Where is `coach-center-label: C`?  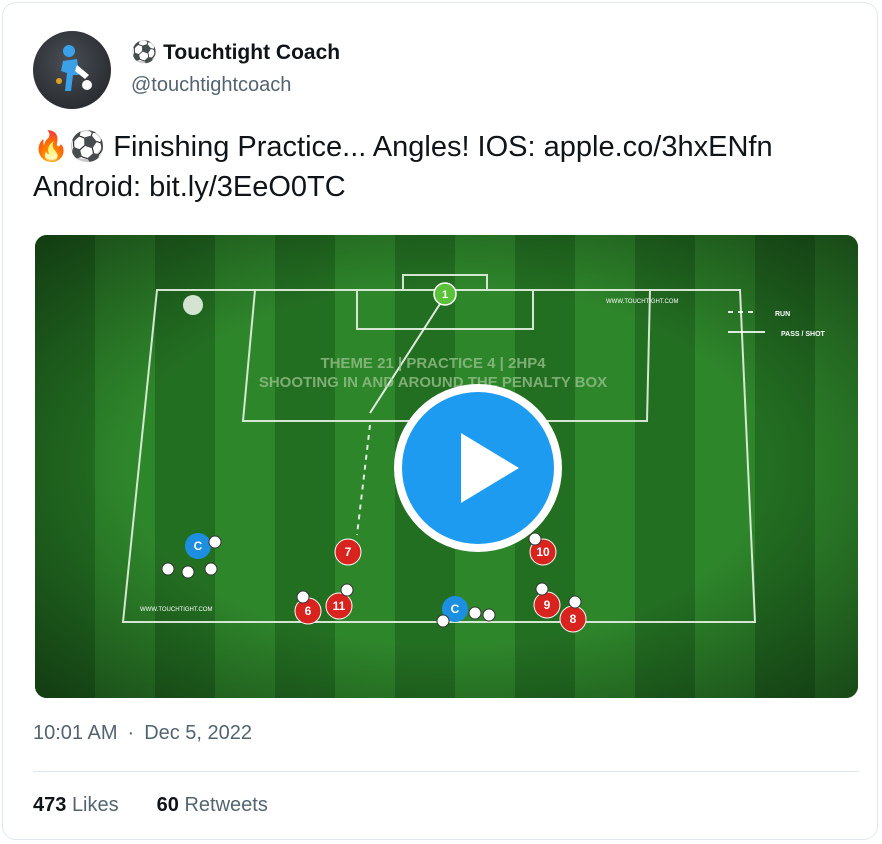
coach-center-label: C is located at coordinates (455, 609).